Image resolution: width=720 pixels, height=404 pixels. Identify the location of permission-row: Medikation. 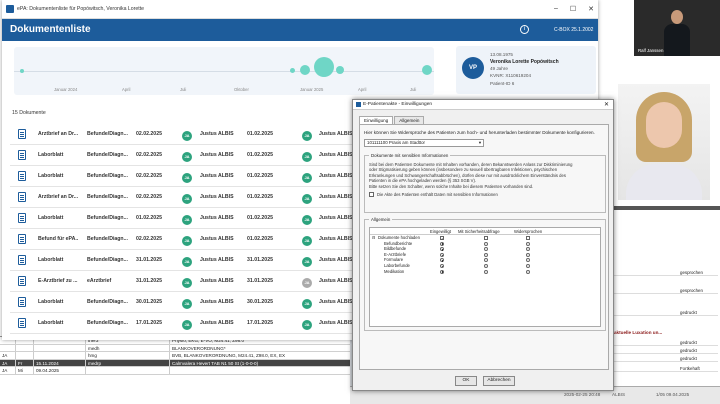
(485, 272).